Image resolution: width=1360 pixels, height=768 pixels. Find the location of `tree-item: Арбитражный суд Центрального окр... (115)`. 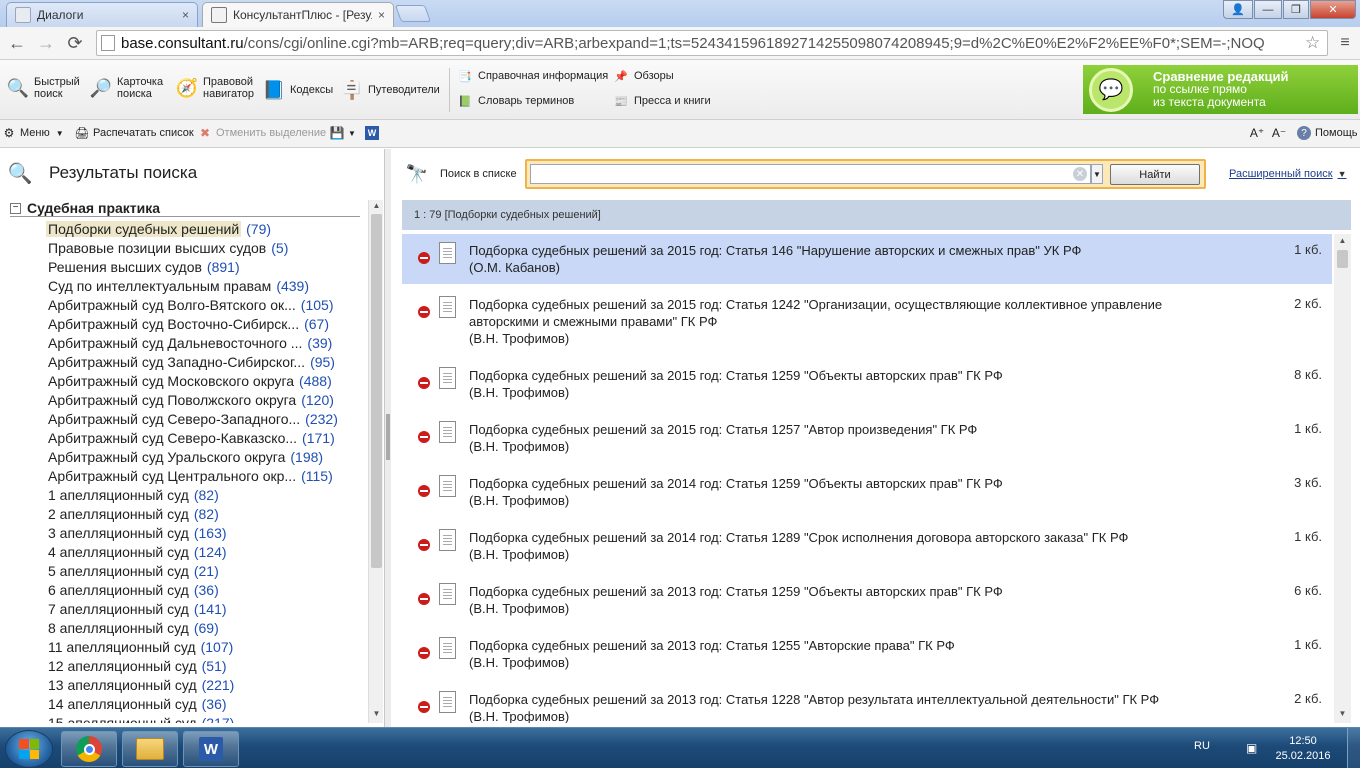

tree-item: Арбитражный суд Центрального окр... (115) is located at coordinates (190, 475).